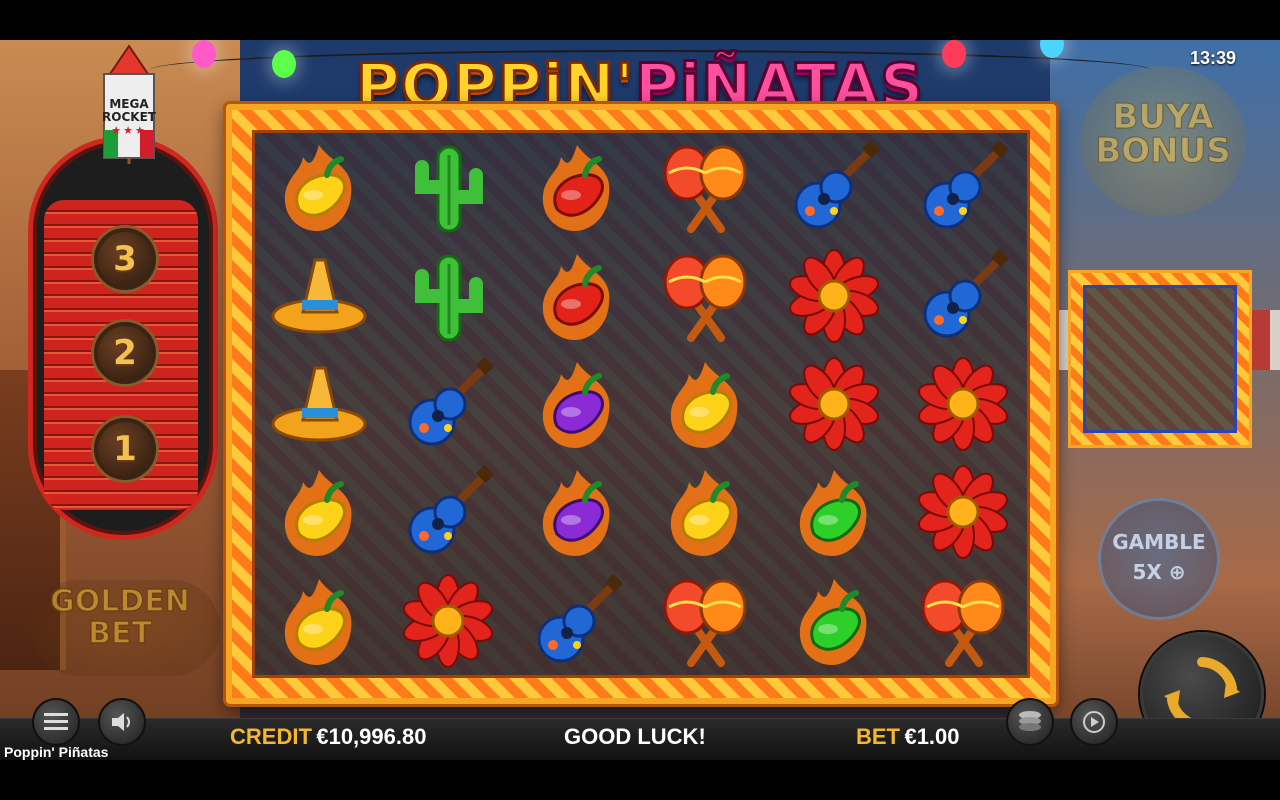 Image resolution: width=1280 pixels, height=800 pixels. I want to click on rocket-level-badge: 3, so click(125, 259).